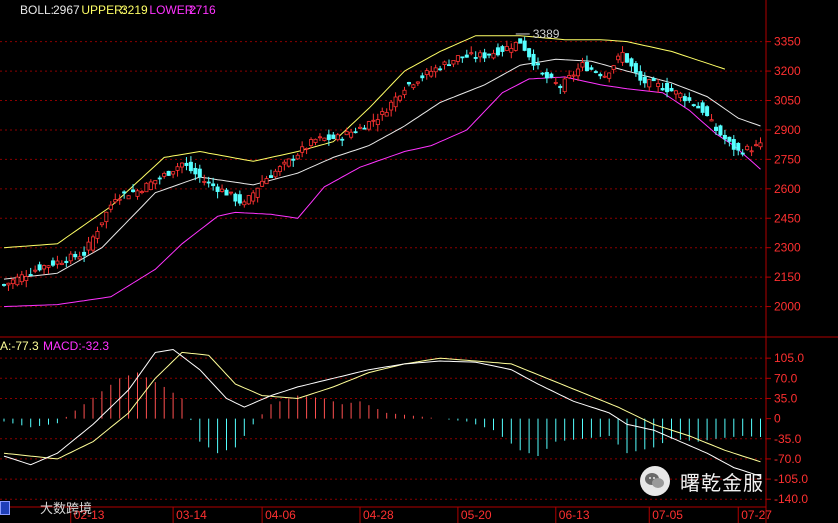 This screenshot has height=523, width=838. Describe the element at coordinates (787, 218) in the screenshot. I see `y-tick-label: 2450` at that location.